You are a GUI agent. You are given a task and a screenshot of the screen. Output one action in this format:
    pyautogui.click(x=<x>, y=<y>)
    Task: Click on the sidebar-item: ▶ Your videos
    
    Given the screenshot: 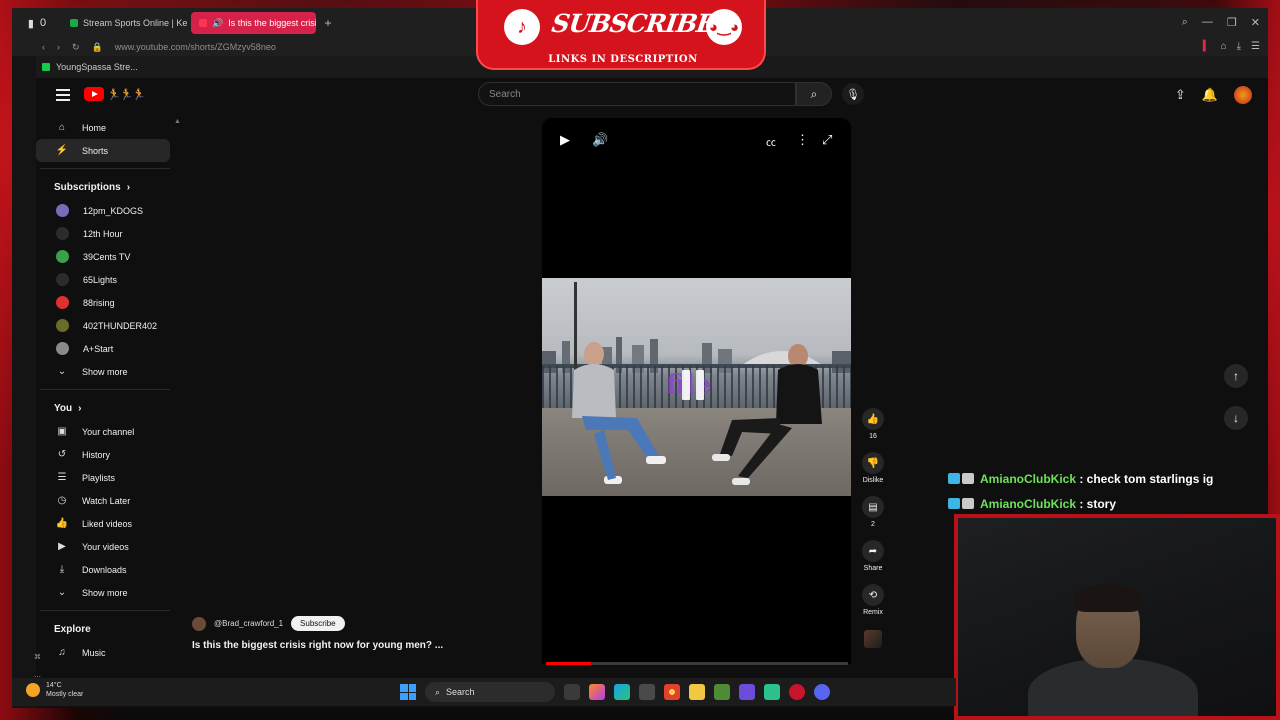 What is the action you would take?
    pyautogui.click(x=103, y=546)
    